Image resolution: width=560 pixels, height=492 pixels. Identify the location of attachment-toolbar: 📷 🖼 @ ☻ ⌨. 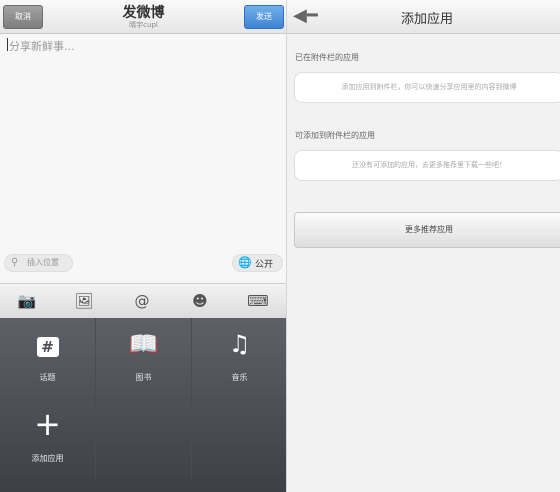
(143, 301).